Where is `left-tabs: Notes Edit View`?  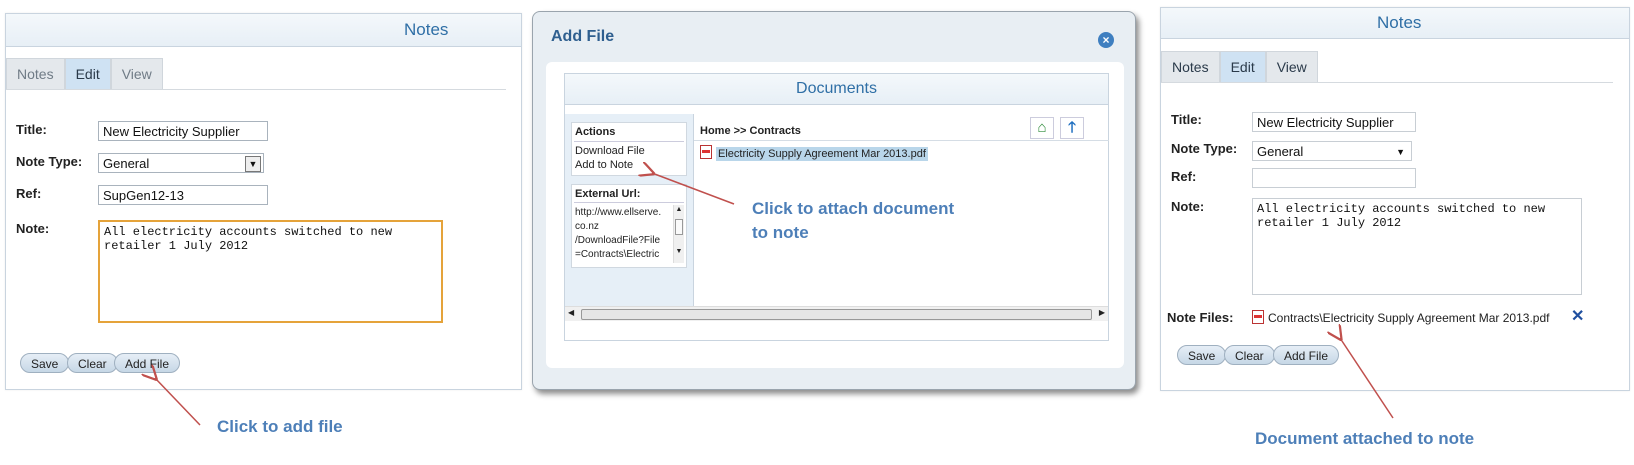 left-tabs: Notes Edit View is located at coordinates (84, 73).